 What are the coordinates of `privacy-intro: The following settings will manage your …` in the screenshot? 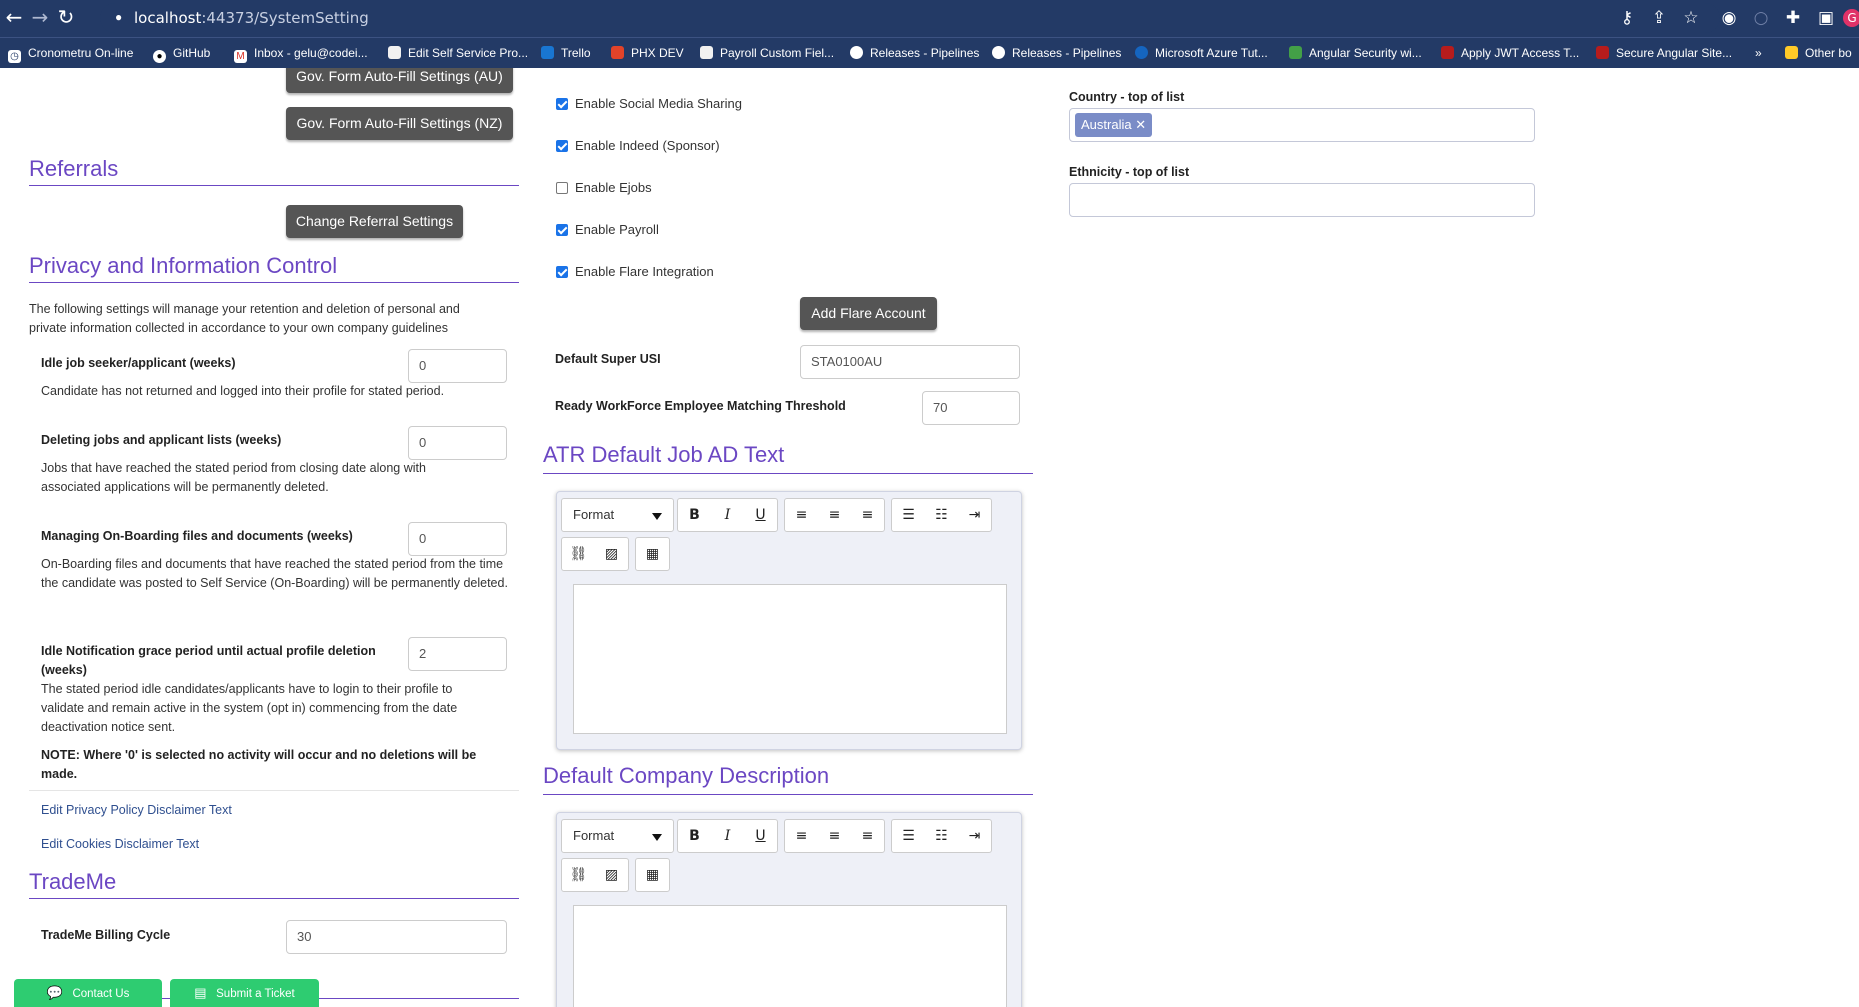 It's located at (244, 318).